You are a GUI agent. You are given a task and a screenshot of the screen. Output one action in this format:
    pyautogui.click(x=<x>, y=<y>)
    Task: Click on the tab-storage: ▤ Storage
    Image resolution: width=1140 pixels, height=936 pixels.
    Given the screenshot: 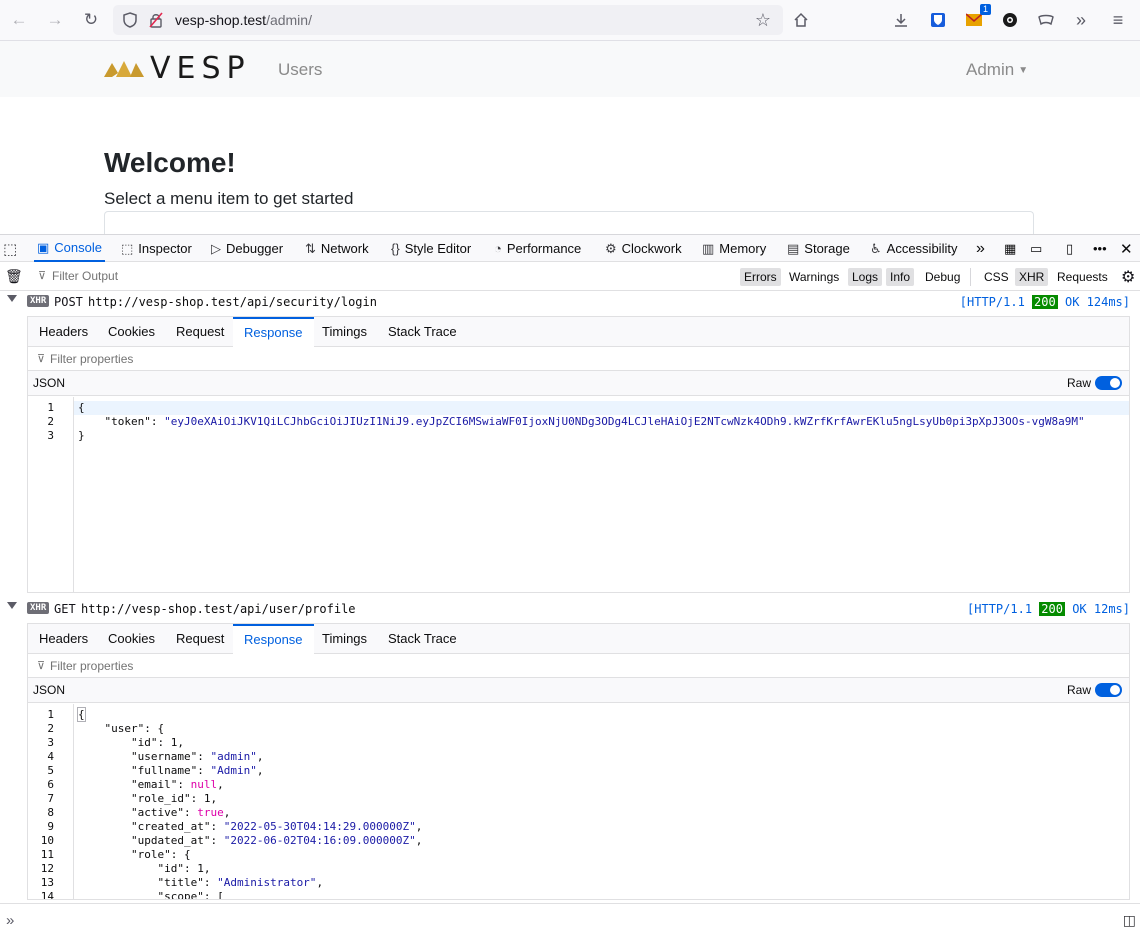 What is the action you would take?
    pyautogui.click(x=818, y=248)
    